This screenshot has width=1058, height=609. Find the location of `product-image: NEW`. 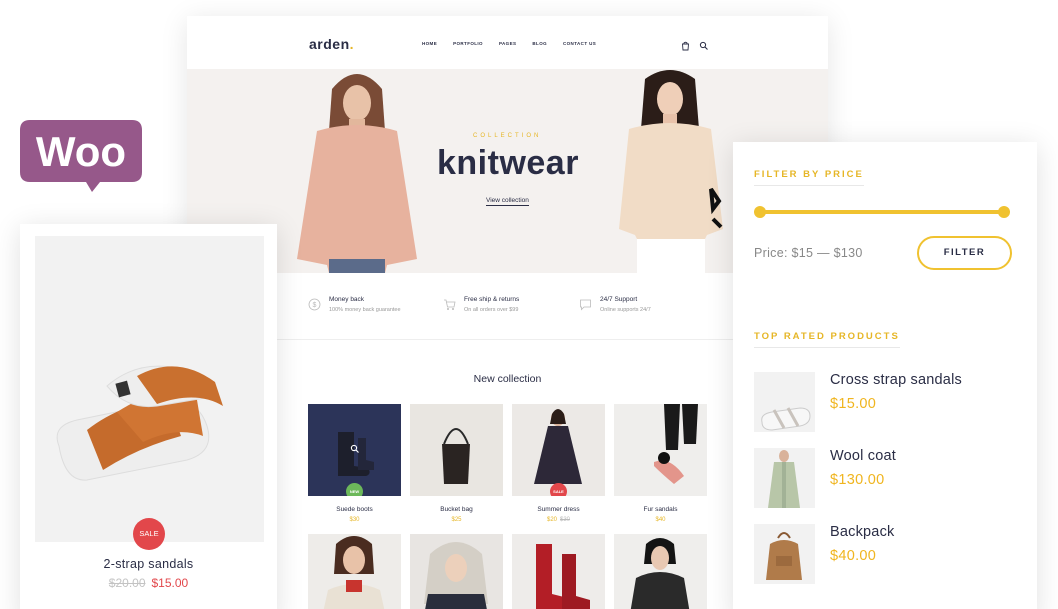

product-image: NEW is located at coordinates (354, 450).